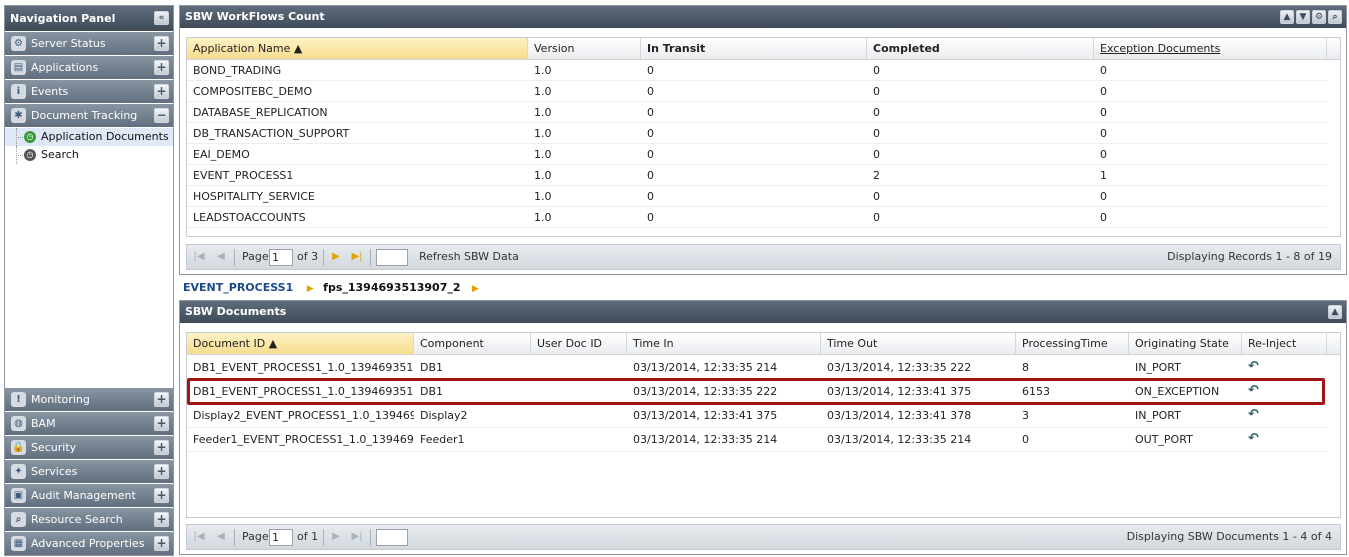 This screenshot has height=557, width=1349. What do you see at coordinates (472, 343) in the screenshot?
I see `column-header: Component` at bounding box center [472, 343].